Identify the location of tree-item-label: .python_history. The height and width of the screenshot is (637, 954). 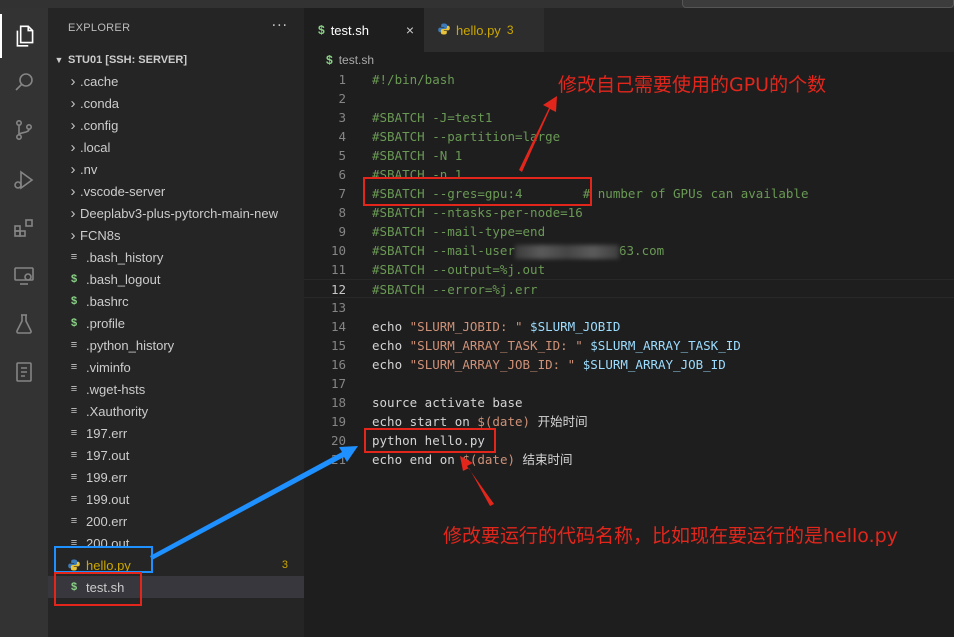
(130, 345).